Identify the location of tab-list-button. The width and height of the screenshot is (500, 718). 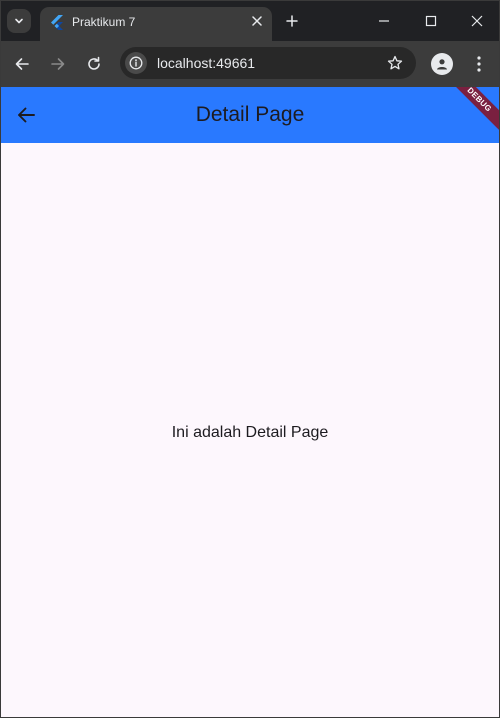
(19, 21).